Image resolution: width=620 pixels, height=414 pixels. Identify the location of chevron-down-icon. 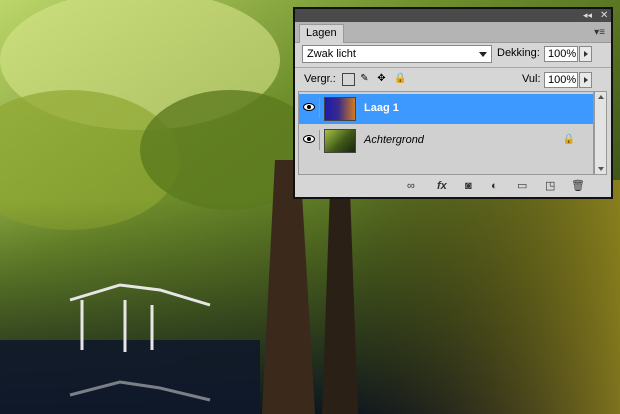
(483, 54).